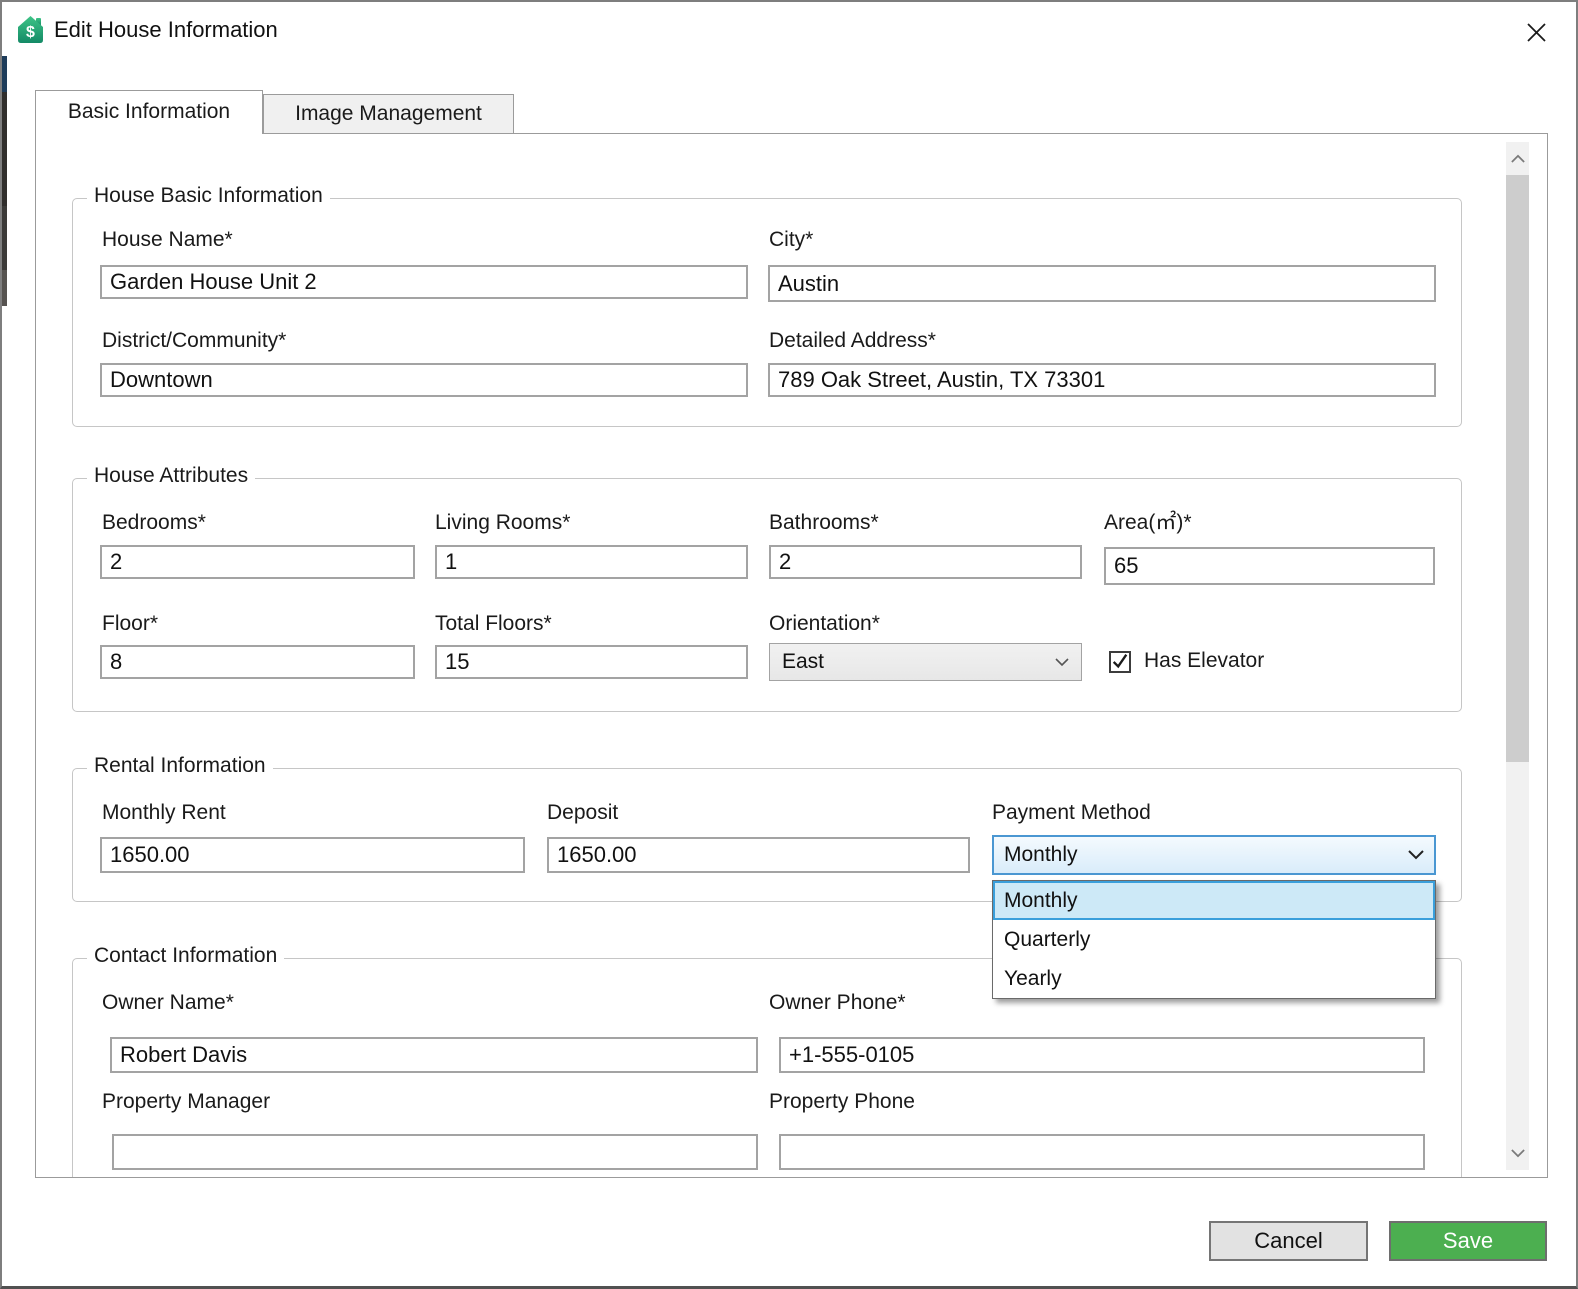  Describe the element at coordinates (257, 562) in the screenshot. I see `bedrooms-input` at that location.